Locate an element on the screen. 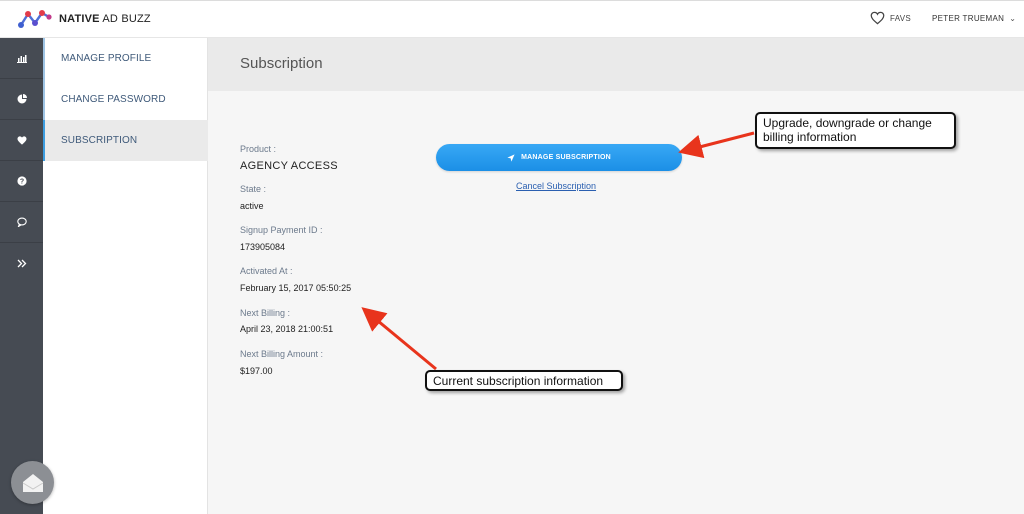  current-info-annotation-text: Current subscription information is located at coordinates (518, 381).